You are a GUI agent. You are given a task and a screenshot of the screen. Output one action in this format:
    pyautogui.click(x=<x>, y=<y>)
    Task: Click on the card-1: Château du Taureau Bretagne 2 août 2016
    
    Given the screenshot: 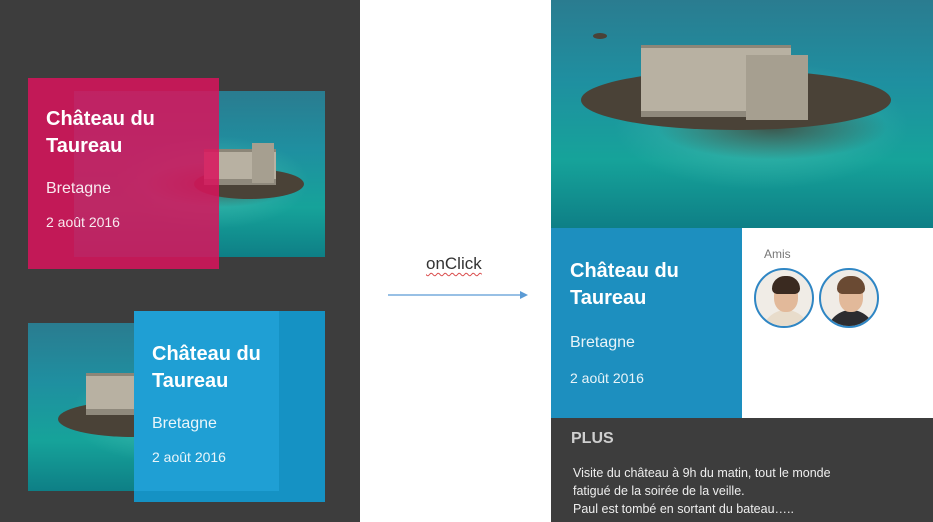 What is the action you would take?
    pyautogui.click(x=123, y=173)
    